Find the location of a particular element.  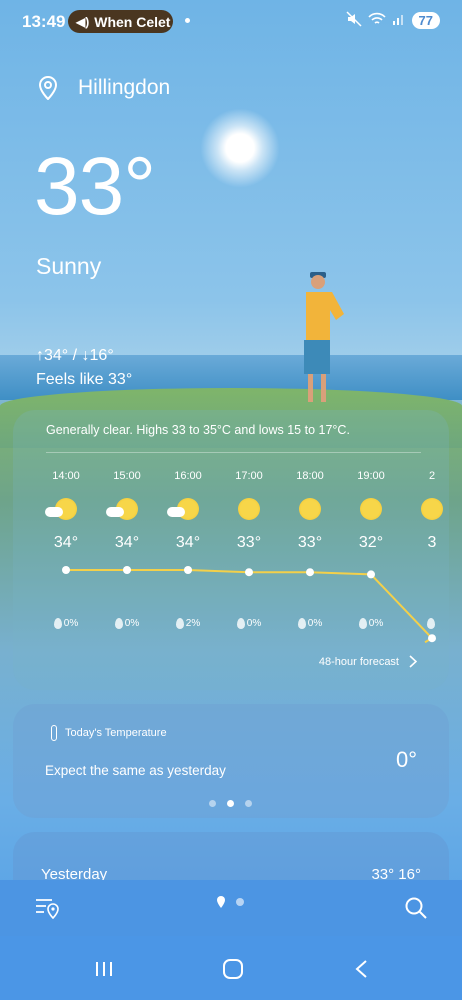

precipitation-chance is located at coordinates (425, 623).